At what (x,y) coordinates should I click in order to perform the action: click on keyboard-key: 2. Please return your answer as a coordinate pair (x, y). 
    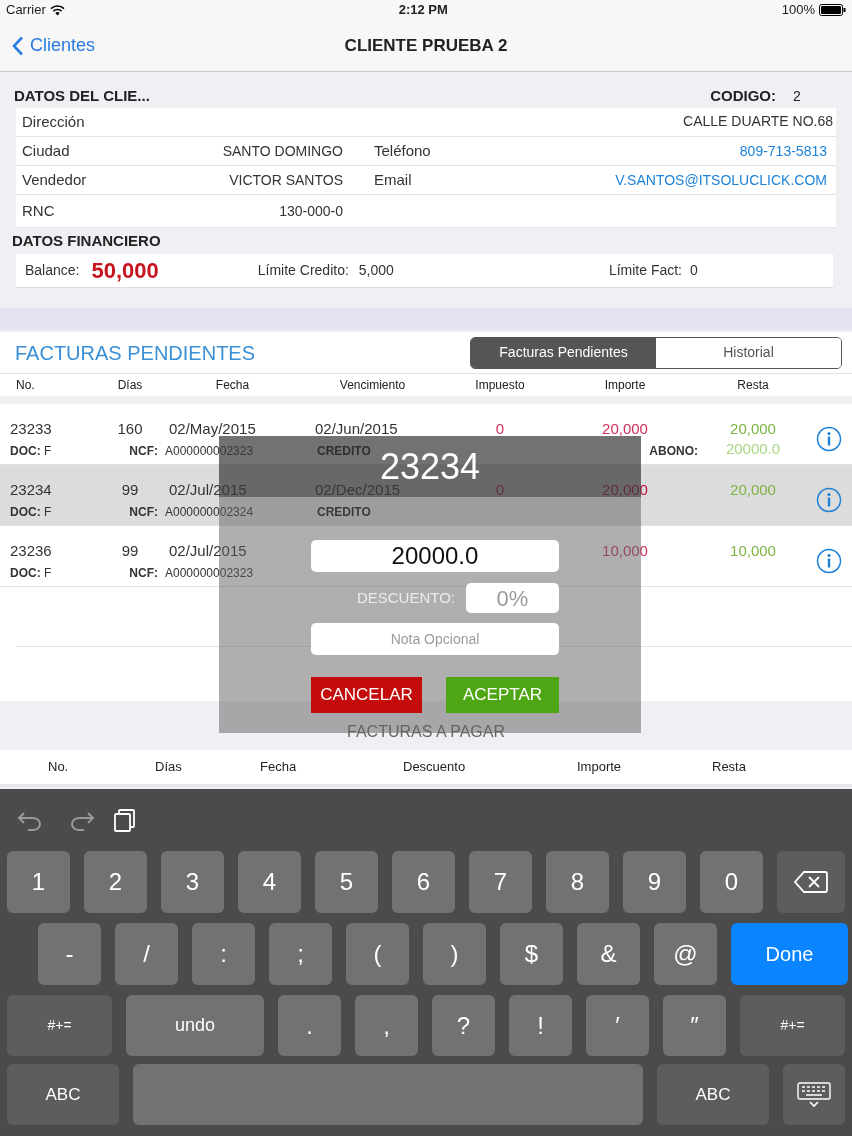
    Looking at the image, I should click on (115, 882).